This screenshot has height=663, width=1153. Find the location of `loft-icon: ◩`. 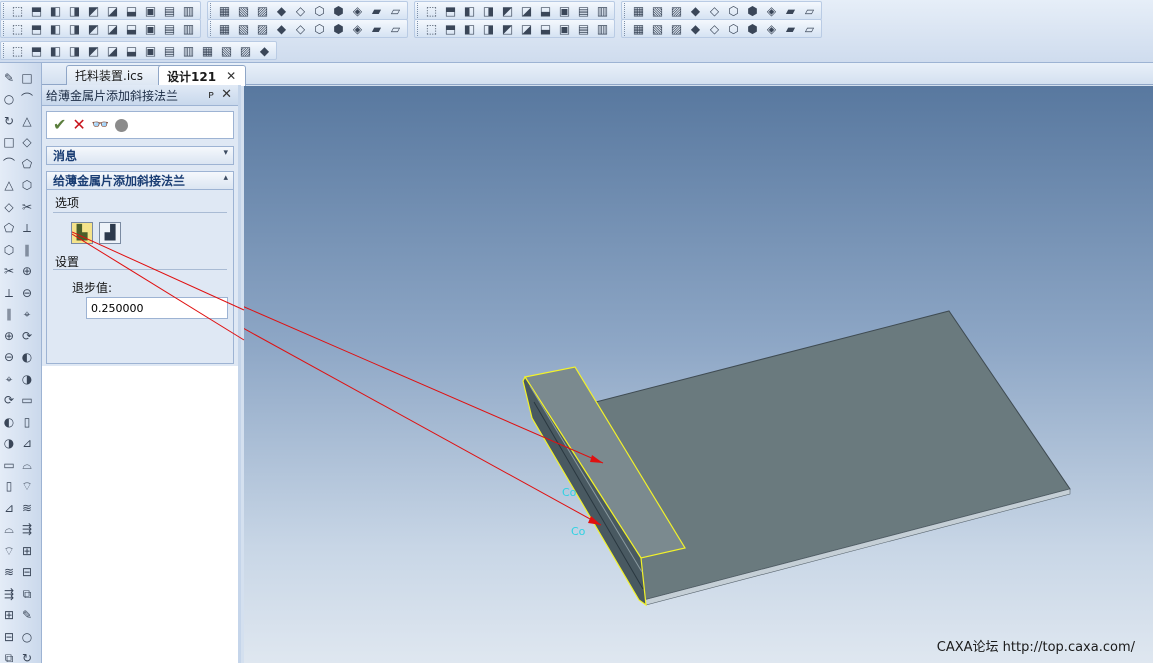

loft-icon: ◩ is located at coordinates (507, 10).